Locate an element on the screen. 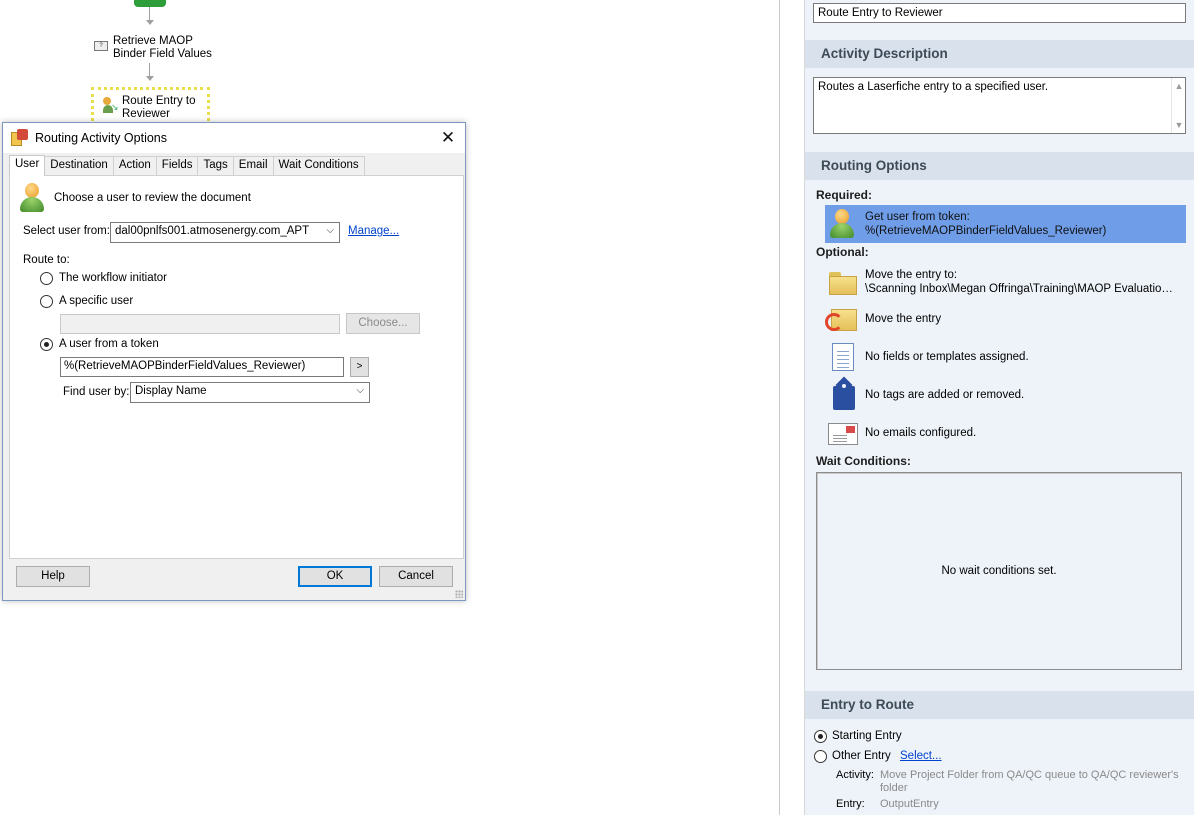 The image size is (1194, 815). activity-label: Activity: is located at coordinates (855, 775).